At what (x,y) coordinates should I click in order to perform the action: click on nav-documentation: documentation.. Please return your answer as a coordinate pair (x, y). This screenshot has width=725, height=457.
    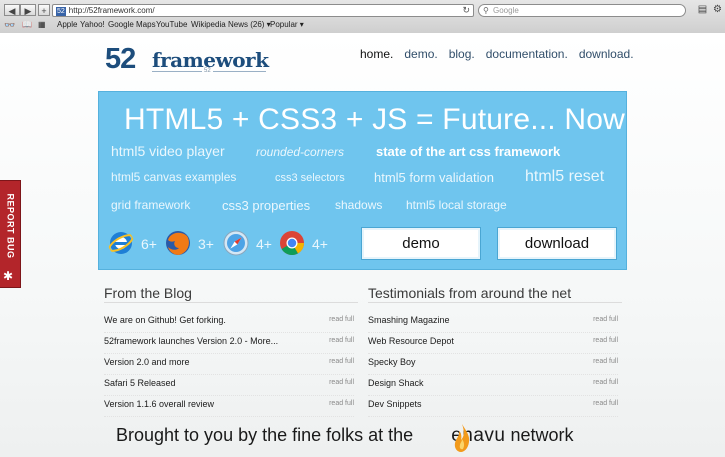
    Looking at the image, I should click on (527, 54).